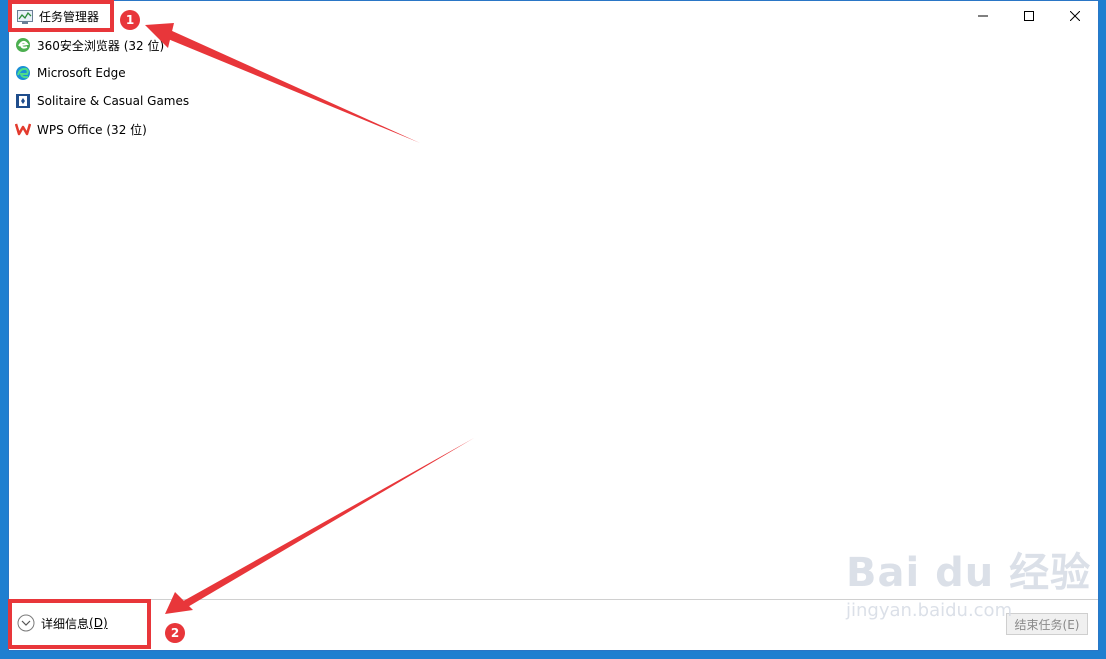 This screenshot has width=1106, height=659. I want to click on close-button, so click(1075, 16).